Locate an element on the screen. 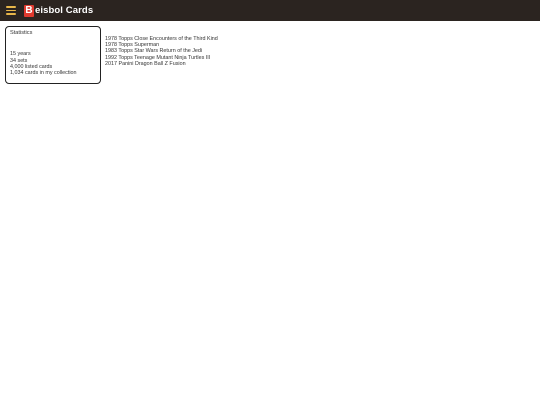 Image resolution: width=540 pixels, height=405 pixels. set-list-item: 2017 Panini Dragon Ball Z Fusion is located at coordinates (161, 64).